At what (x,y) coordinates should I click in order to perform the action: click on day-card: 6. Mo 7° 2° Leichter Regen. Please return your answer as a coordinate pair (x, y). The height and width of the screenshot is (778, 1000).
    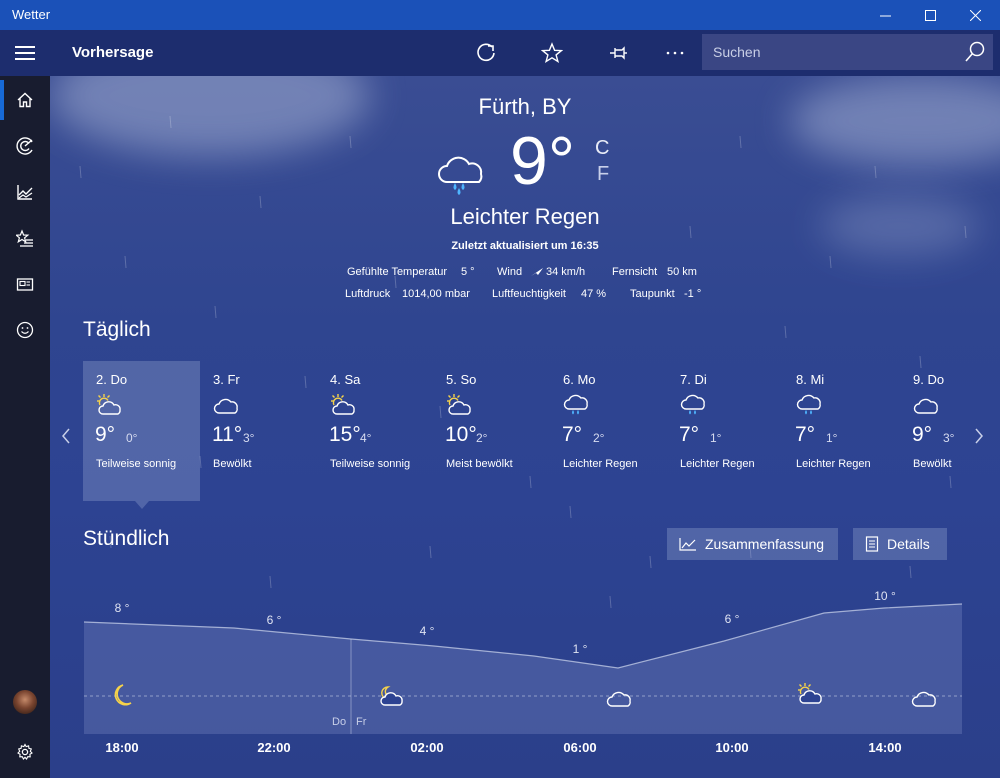
    Looking at the image, I should click on (608, 431).